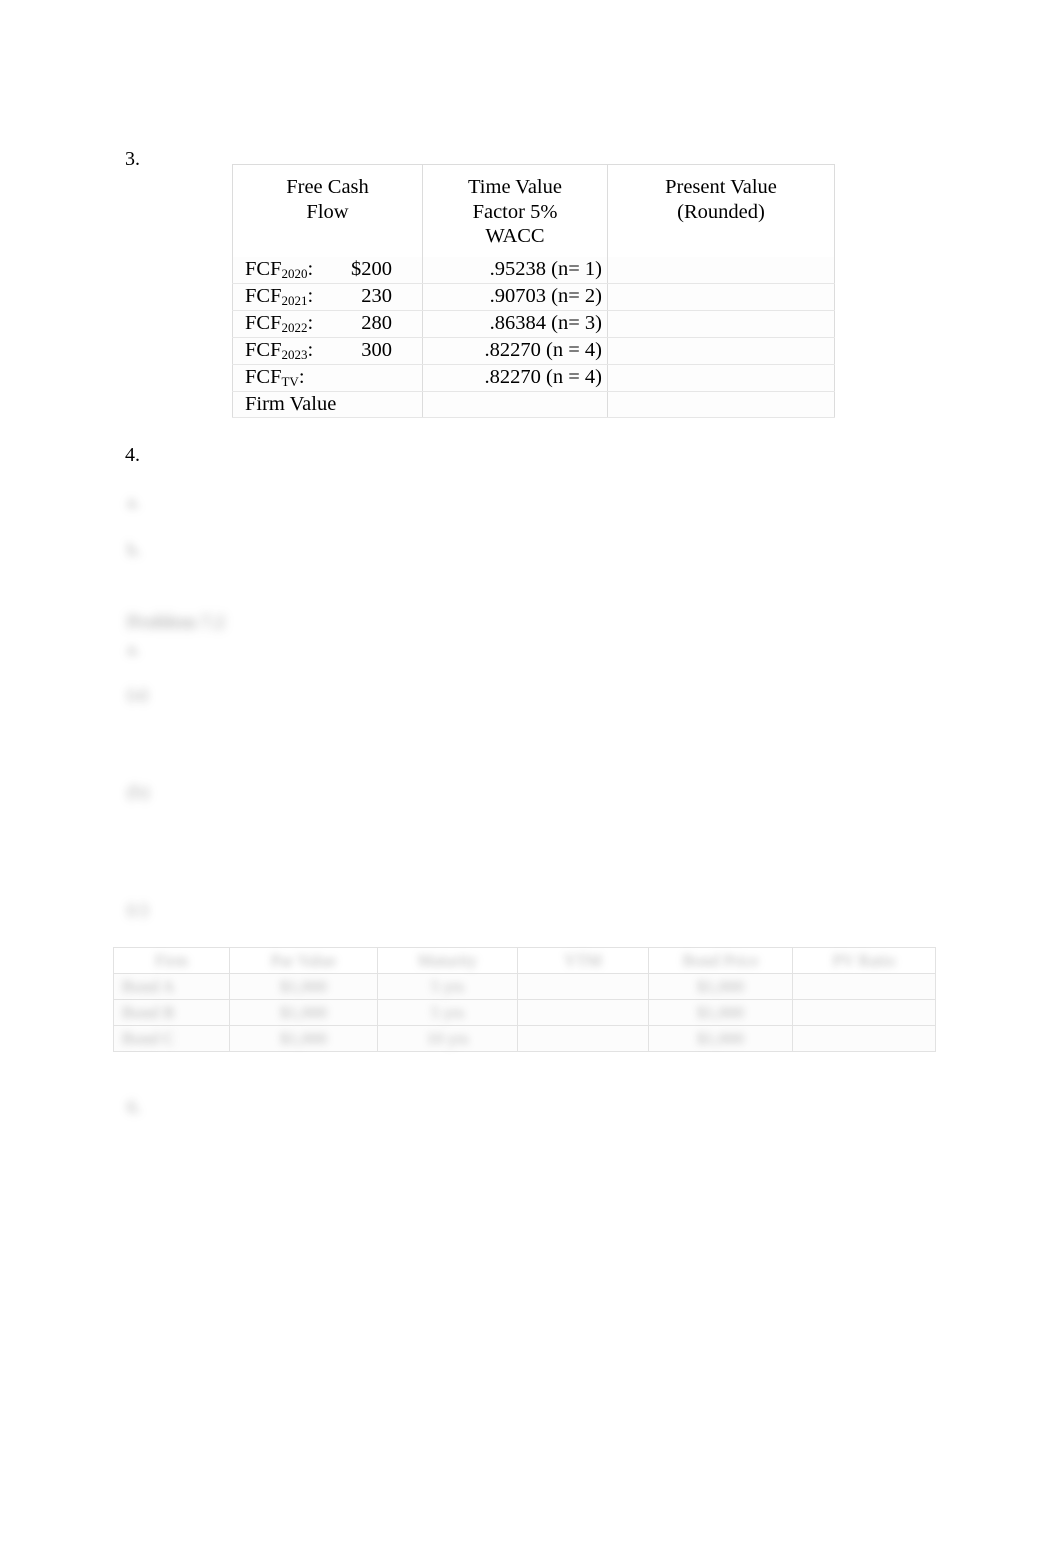 The width and height of the screenshot is (1062, 1556). What do you see at coordinates (176, 622) in the screenshot?
I see `redacted-problem-heading: Problem 7.2` at bounding box center [176, 622].